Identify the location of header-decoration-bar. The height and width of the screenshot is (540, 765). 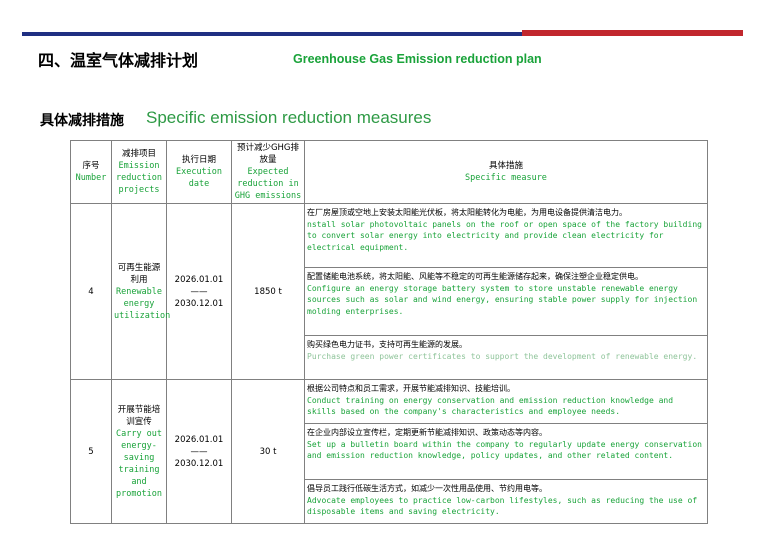
(382, 33).